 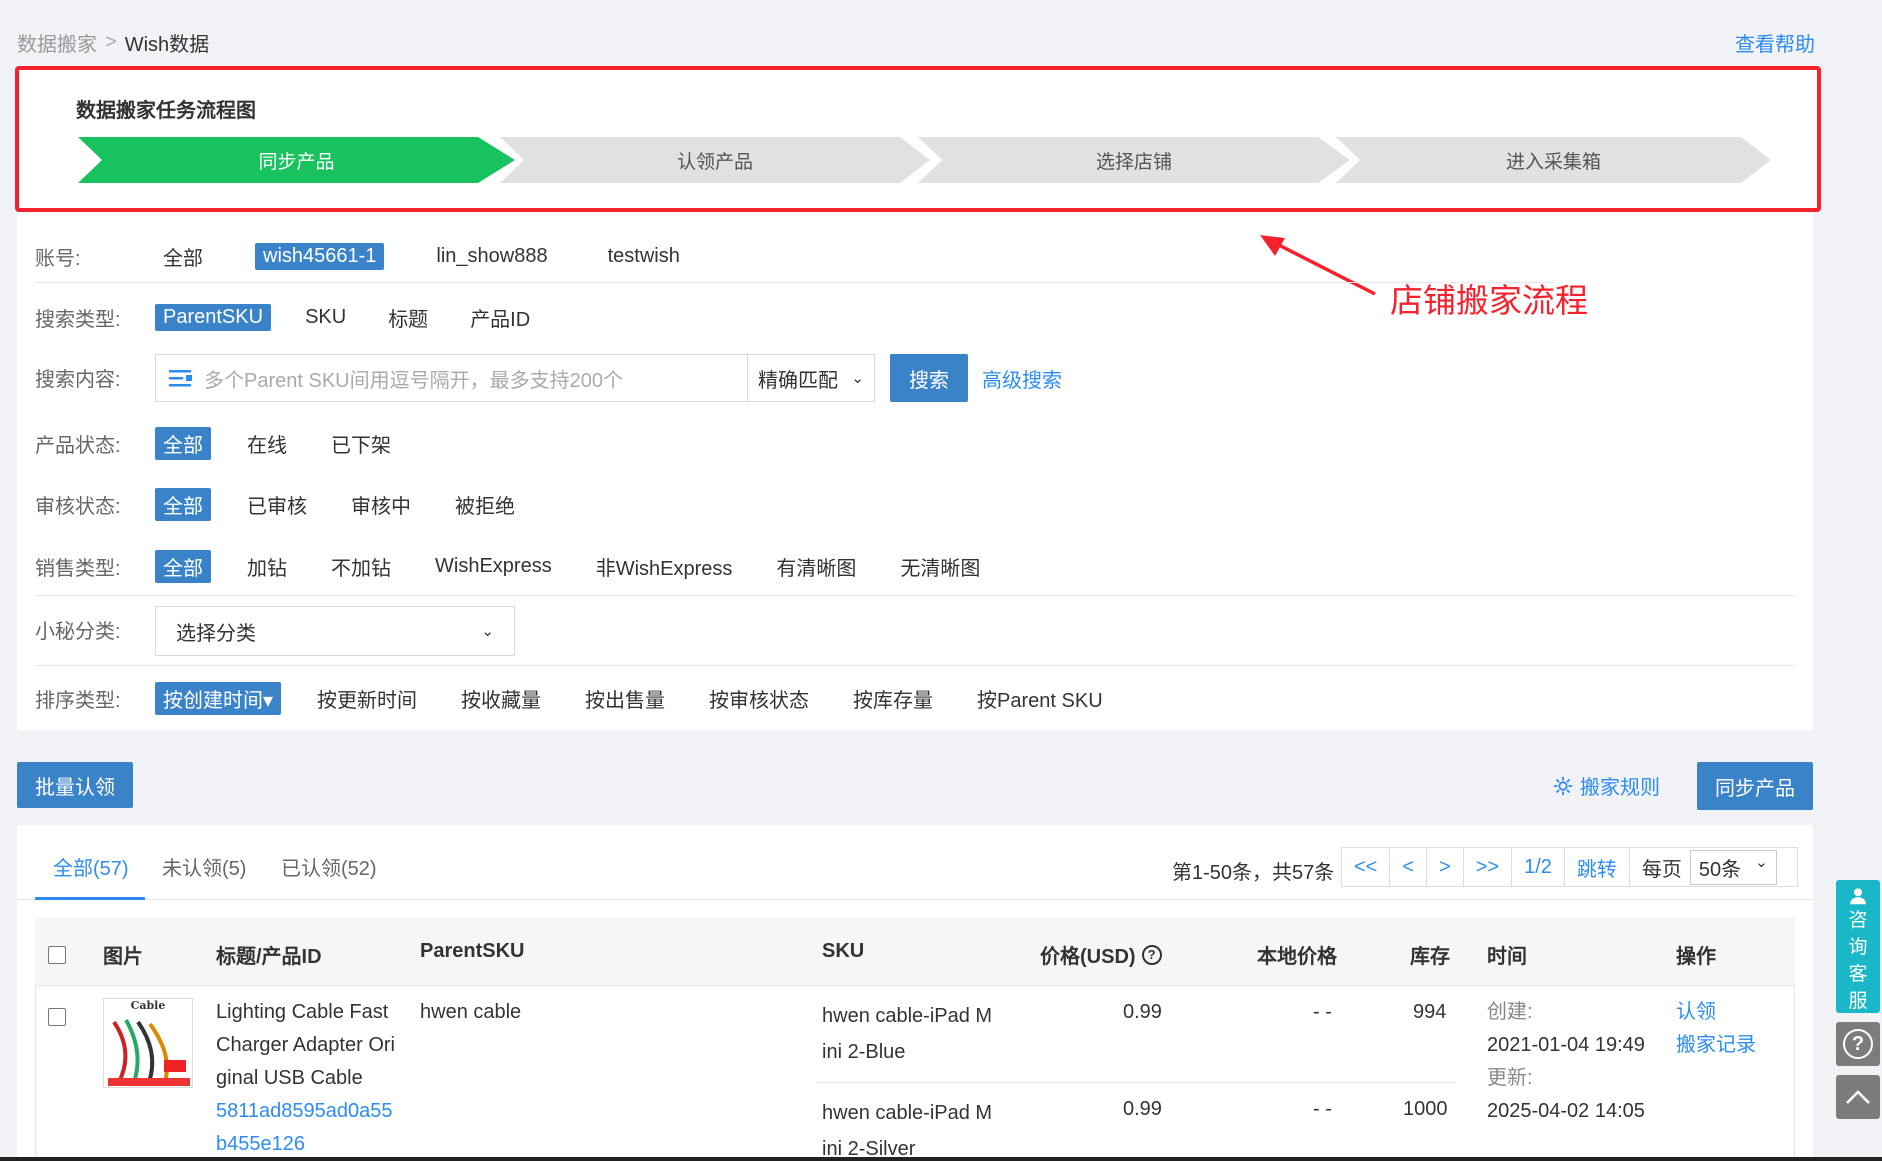 What do you see at coordinates (625, 698) in the screenshot?
I see `sort-option: 按出售量` at bounding box center [625, 698].